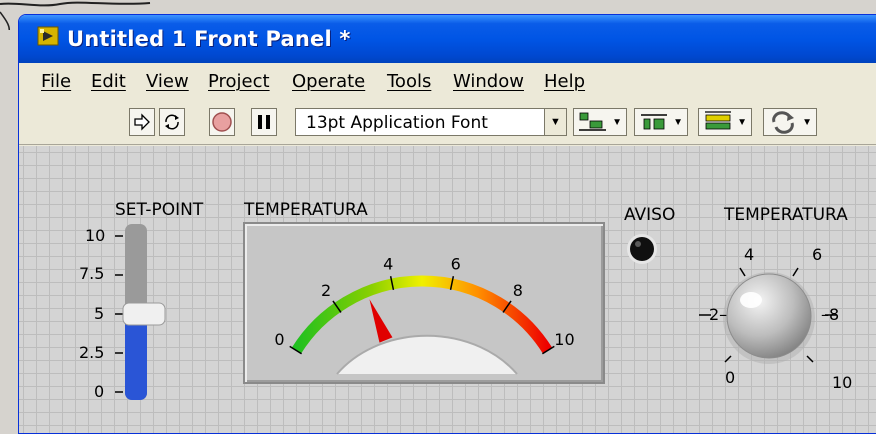 The width and height of the screenshot is (876, 434). What do you see at coordinates (388, 263) in the screenshot?
I see `gauge-tick-label: 4` at bounding box center [388, 263].